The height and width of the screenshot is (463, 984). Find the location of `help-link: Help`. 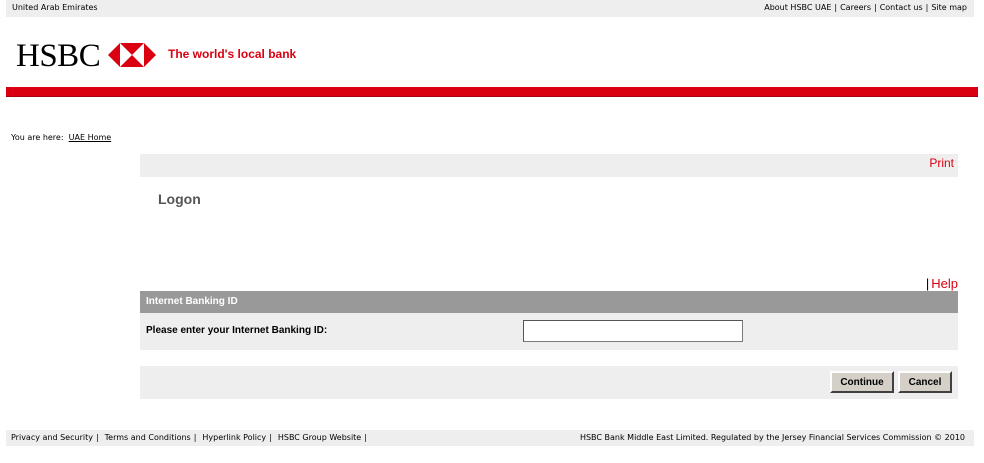

help-link: Help is located at coordinates (944, 283).